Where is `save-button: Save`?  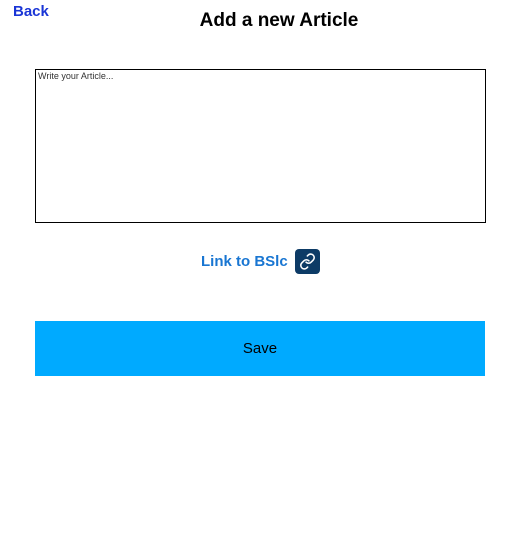
save-button: Save is located at coordinates (260, 348).